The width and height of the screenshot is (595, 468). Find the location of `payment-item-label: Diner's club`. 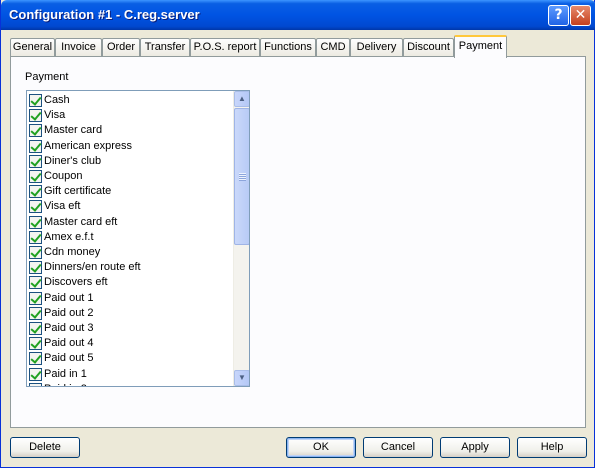

payment-item-label: Diner's club is located at coordinates (73, 160).